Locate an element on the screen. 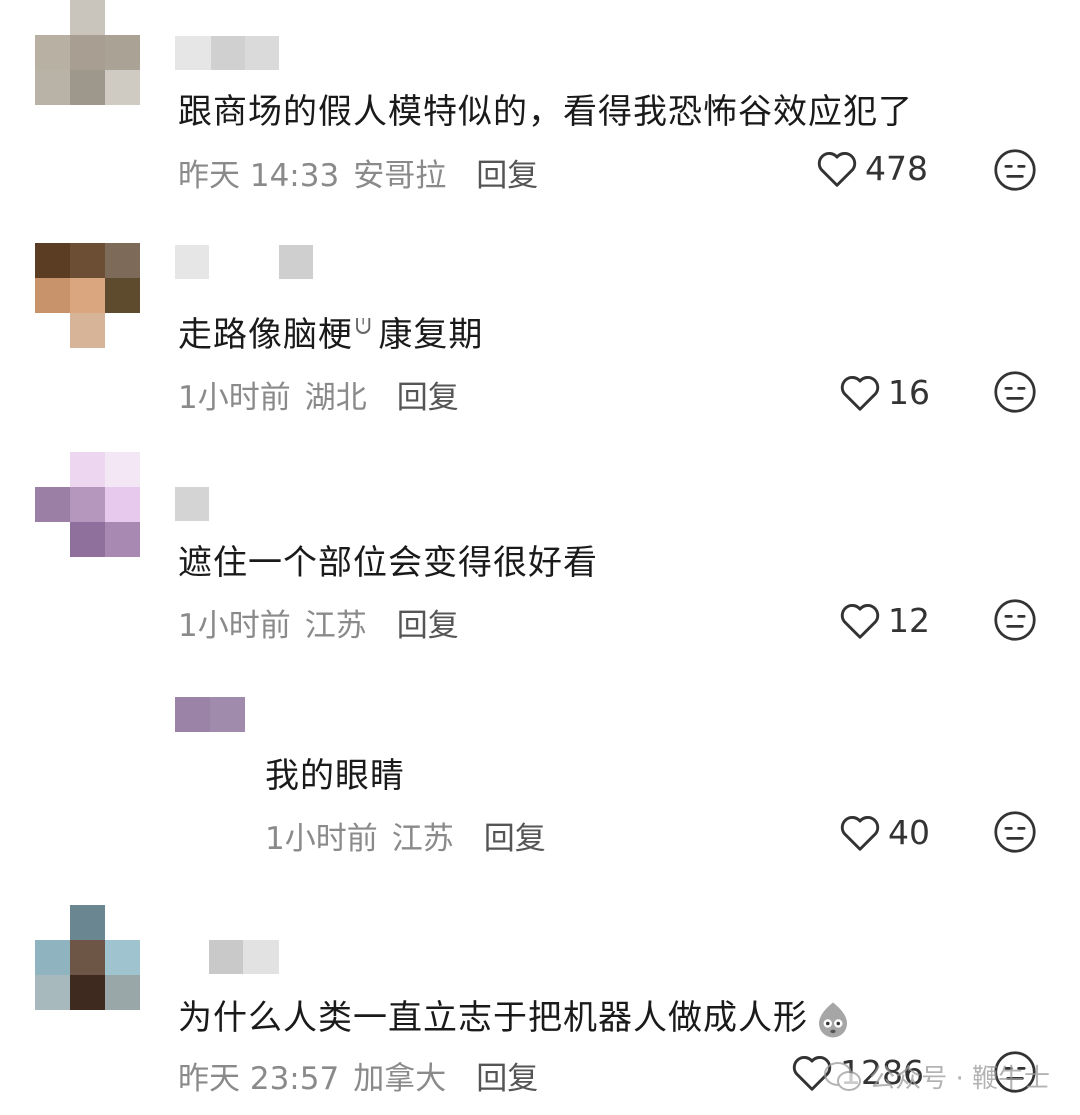 This screenshot has width=1080, height=1115. comment-text: 跟商场的假人模特似的，看得我恐怖谷效应犯了 is located at coordinates (545, 112).